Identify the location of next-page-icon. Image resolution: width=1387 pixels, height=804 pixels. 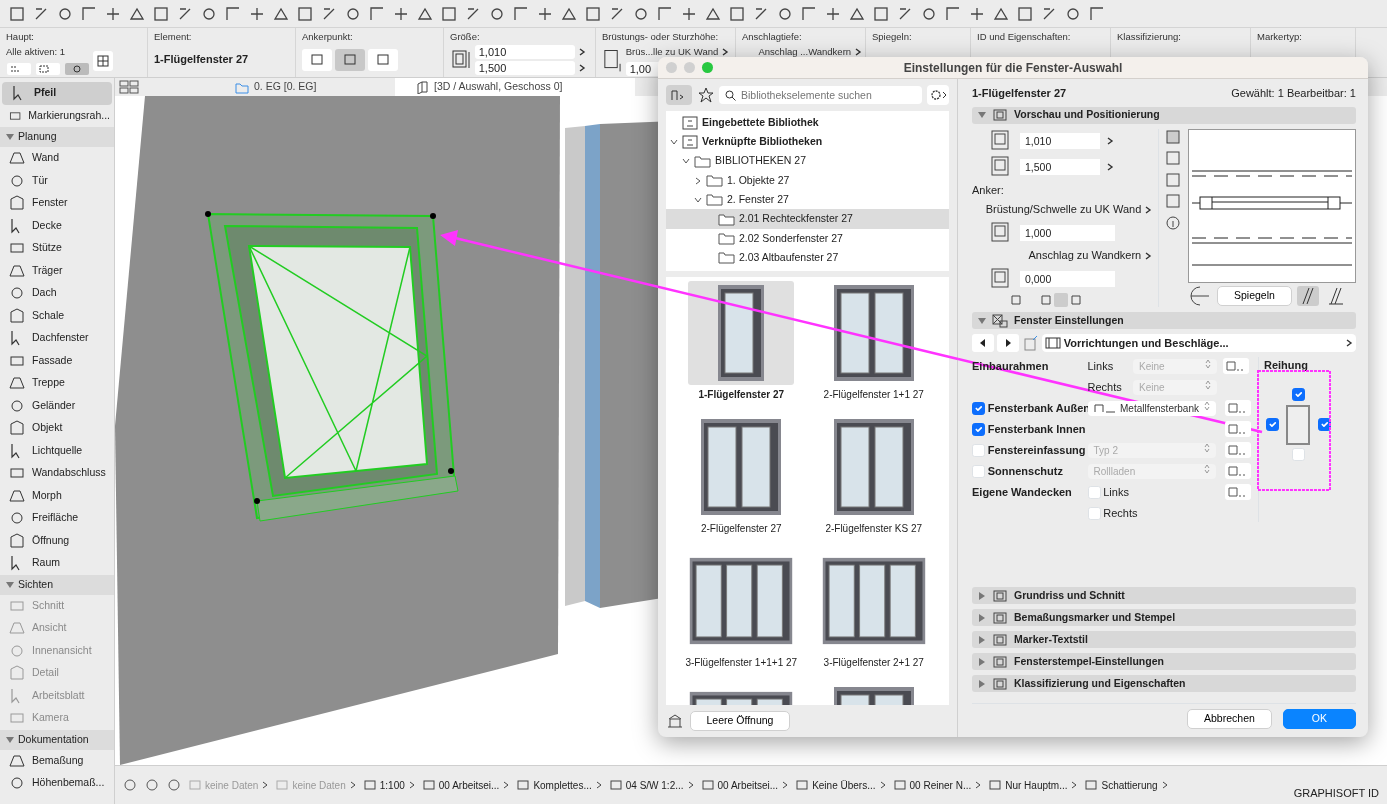
(1007, 343).